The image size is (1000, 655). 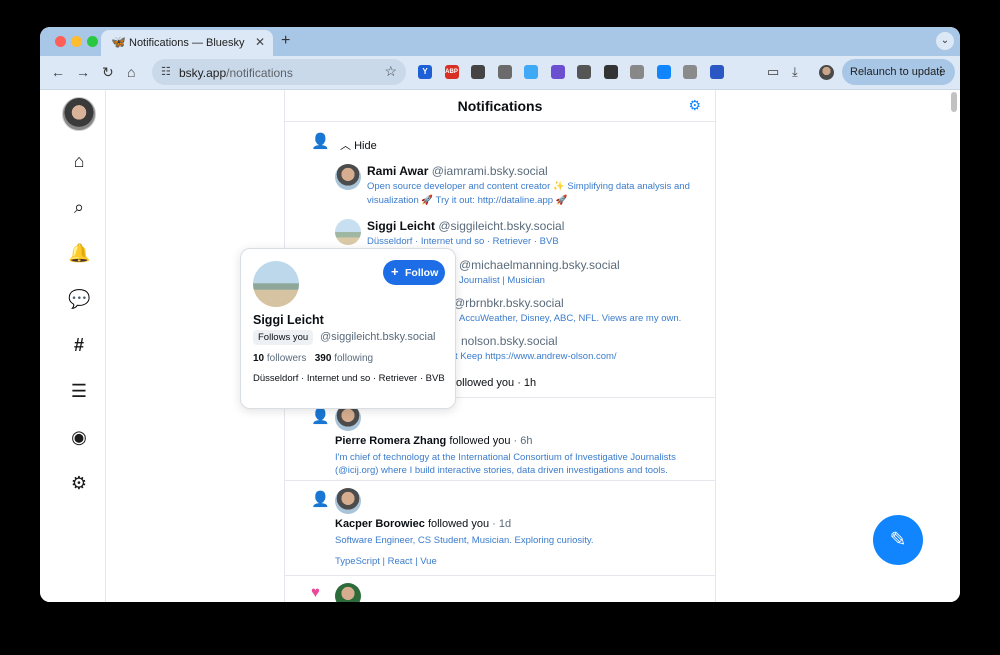 What do you see at coordinates (203, 73) in the screenshot?
I see `url-host: bsky.app` at bounding box center [203, 73].